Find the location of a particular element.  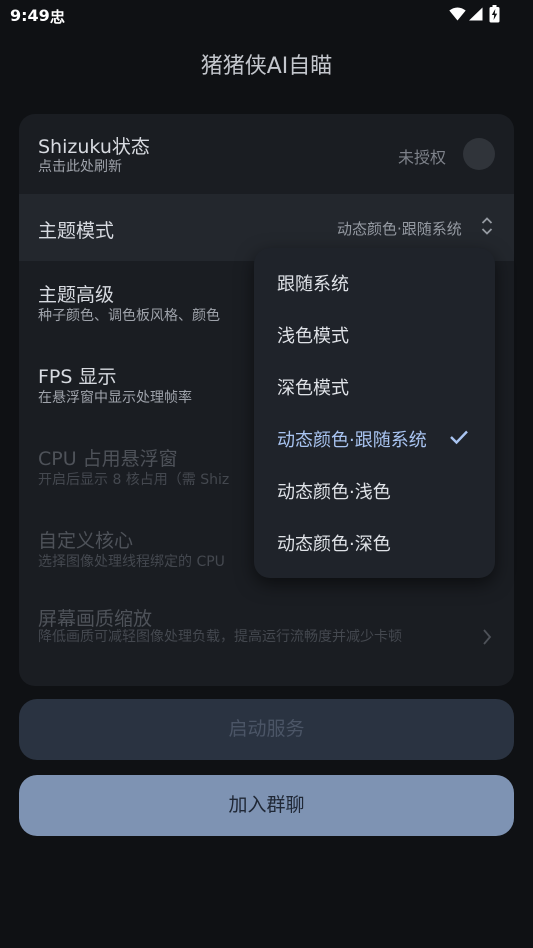

chevron-right-icon is located at coordinates (487, 637).